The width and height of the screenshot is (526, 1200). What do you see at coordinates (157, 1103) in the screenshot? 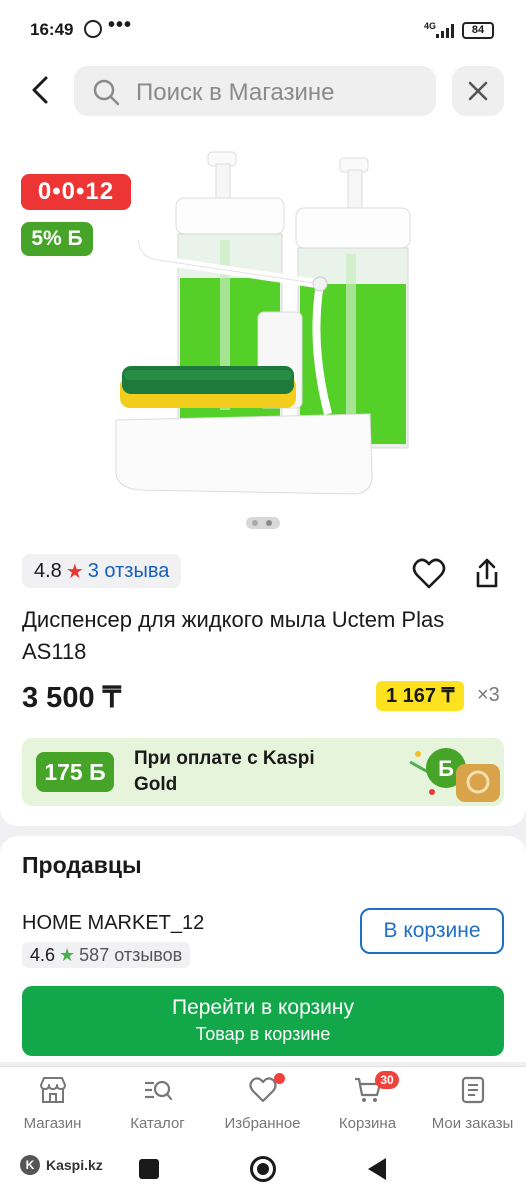
I see `nav-item-catalog: Каталог` at bounding box center [157, 1103].